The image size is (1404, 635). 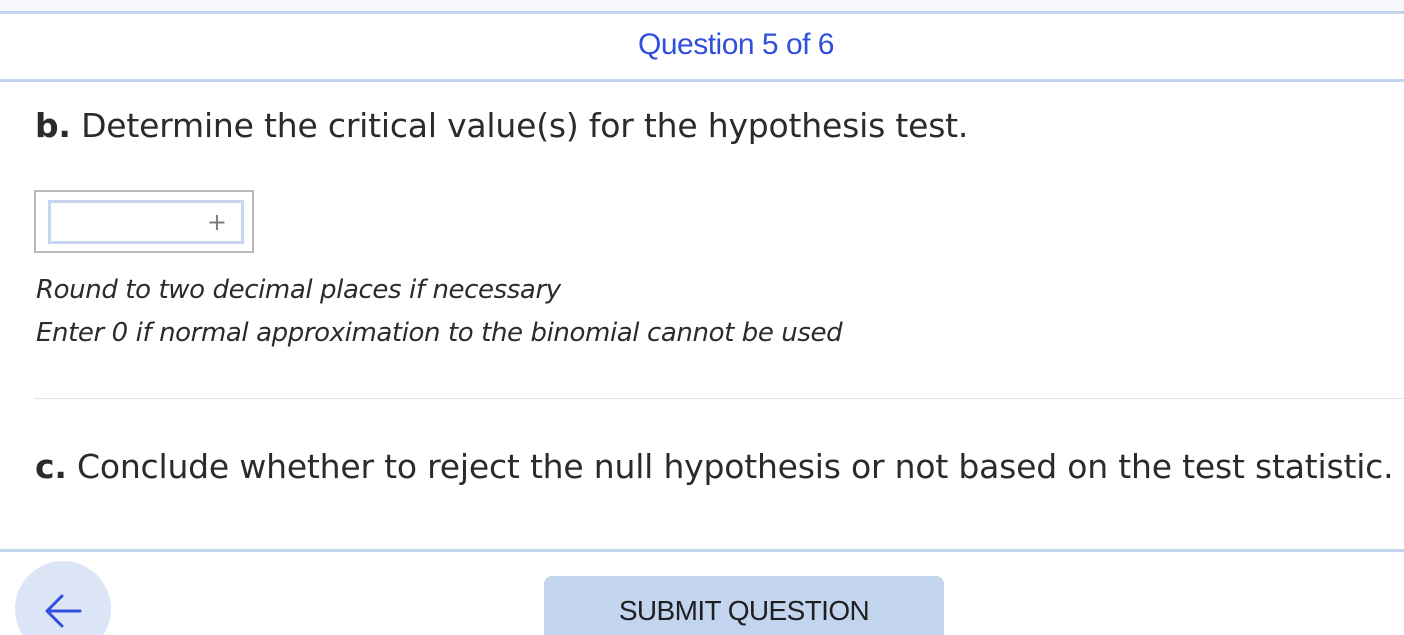 I want to click on submit-question-label: SUBMIT QUESTION, so click(x=744, y=610).